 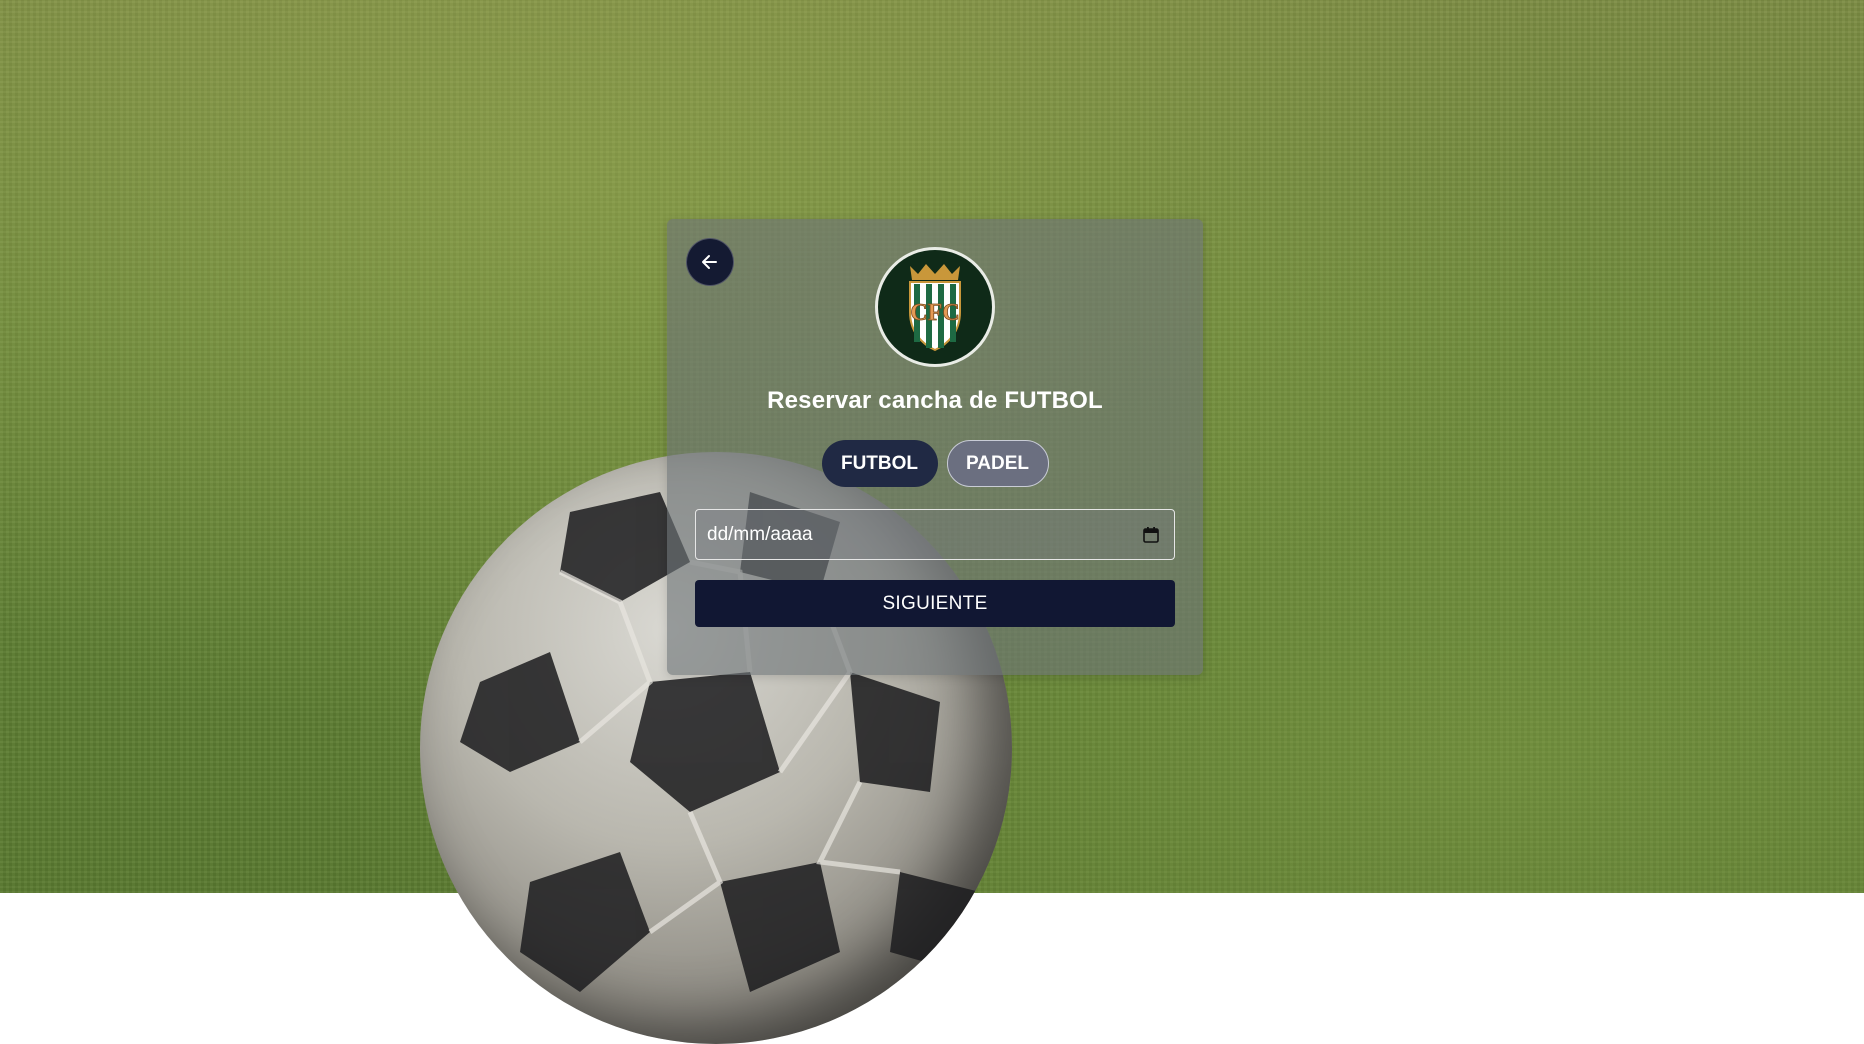 I want to click on page-title: Reservar cancha de FUTBOL, so click(x=935, y=400).